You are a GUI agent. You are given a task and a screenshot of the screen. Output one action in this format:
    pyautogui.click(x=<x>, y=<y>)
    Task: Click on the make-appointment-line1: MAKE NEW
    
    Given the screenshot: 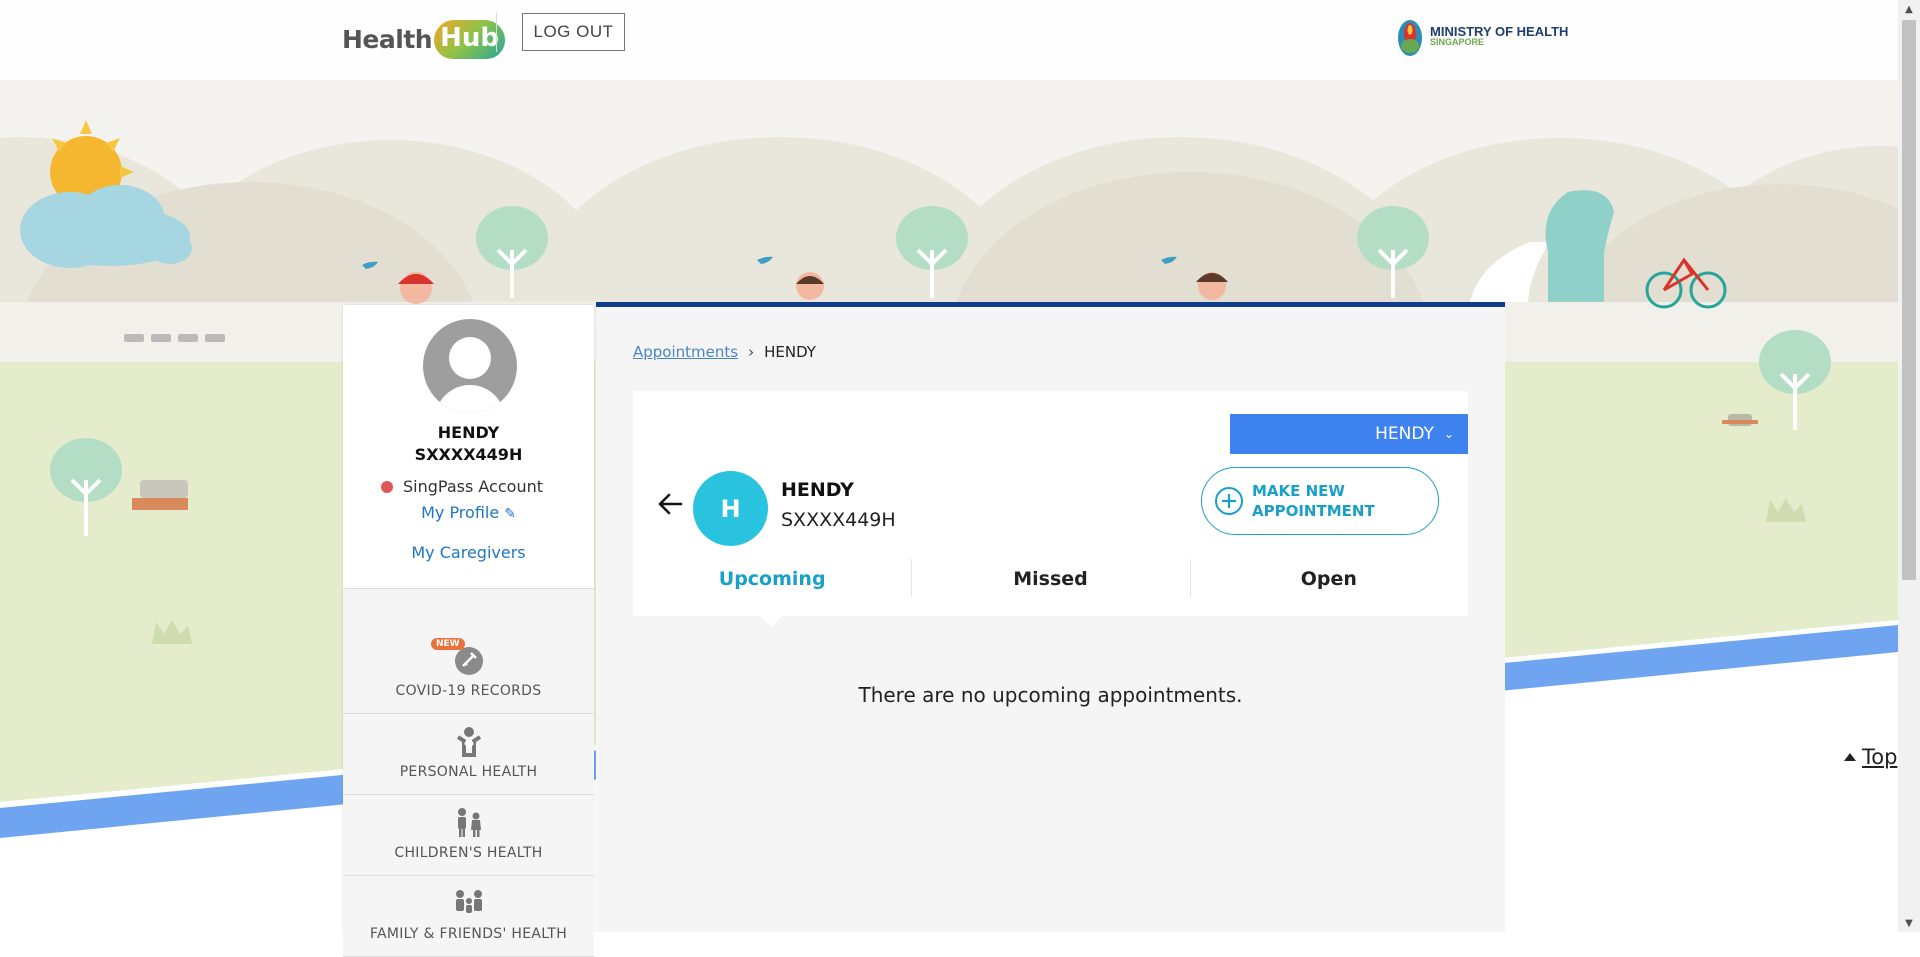 What is the action you would take?
    pyautogui.click(x=1298, y=491)
    